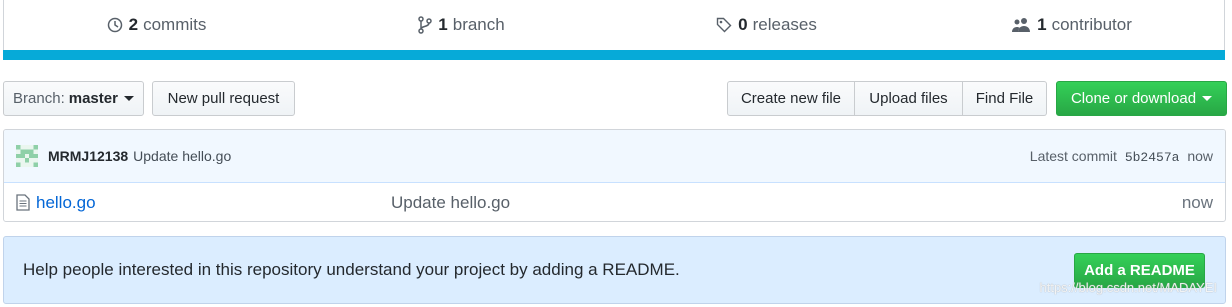 This screenshot has width=1232, height=307. I want to click on commit-message: Update hello.go, so click(182, 156).